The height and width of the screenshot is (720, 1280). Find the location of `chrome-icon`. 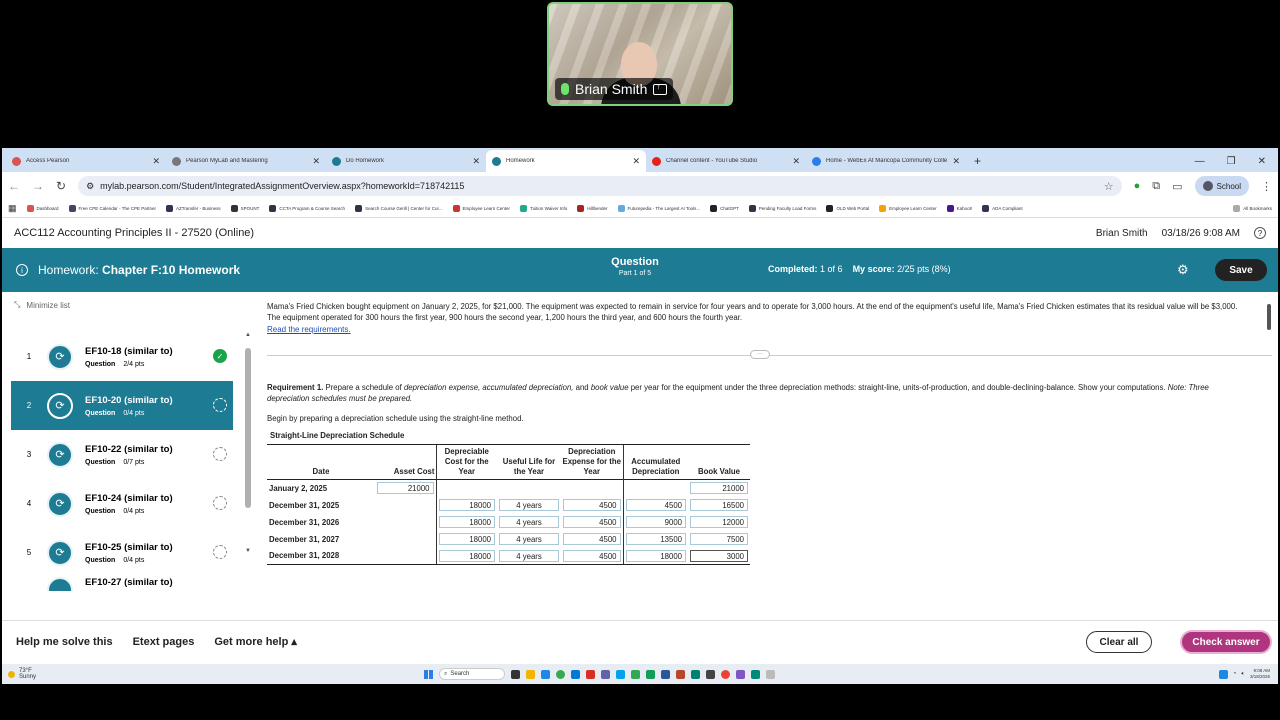

chrome-icon is located at coordinates (560, 674).